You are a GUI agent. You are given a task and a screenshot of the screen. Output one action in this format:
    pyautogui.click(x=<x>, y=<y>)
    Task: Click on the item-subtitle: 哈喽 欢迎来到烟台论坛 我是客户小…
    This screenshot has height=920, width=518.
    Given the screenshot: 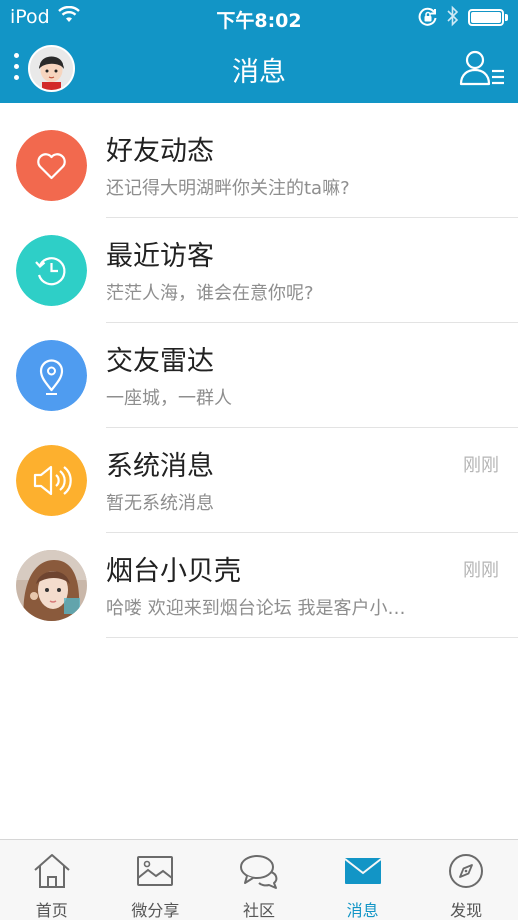 What is the action you would take?
    pyautogui.click(x=256, y=608)
    